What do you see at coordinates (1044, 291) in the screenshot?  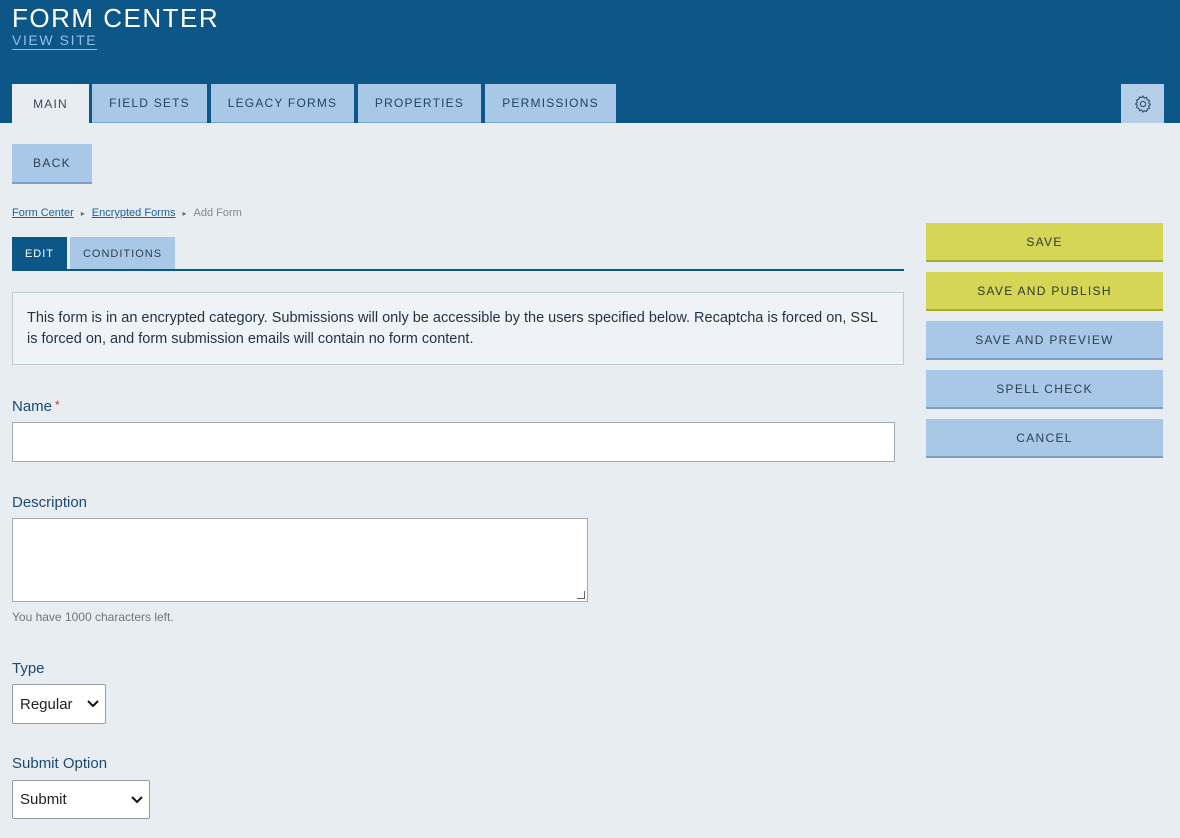 I see `save-and-publish-button: SAVE AND PUBLISH` at bounding box center [1044, 291].